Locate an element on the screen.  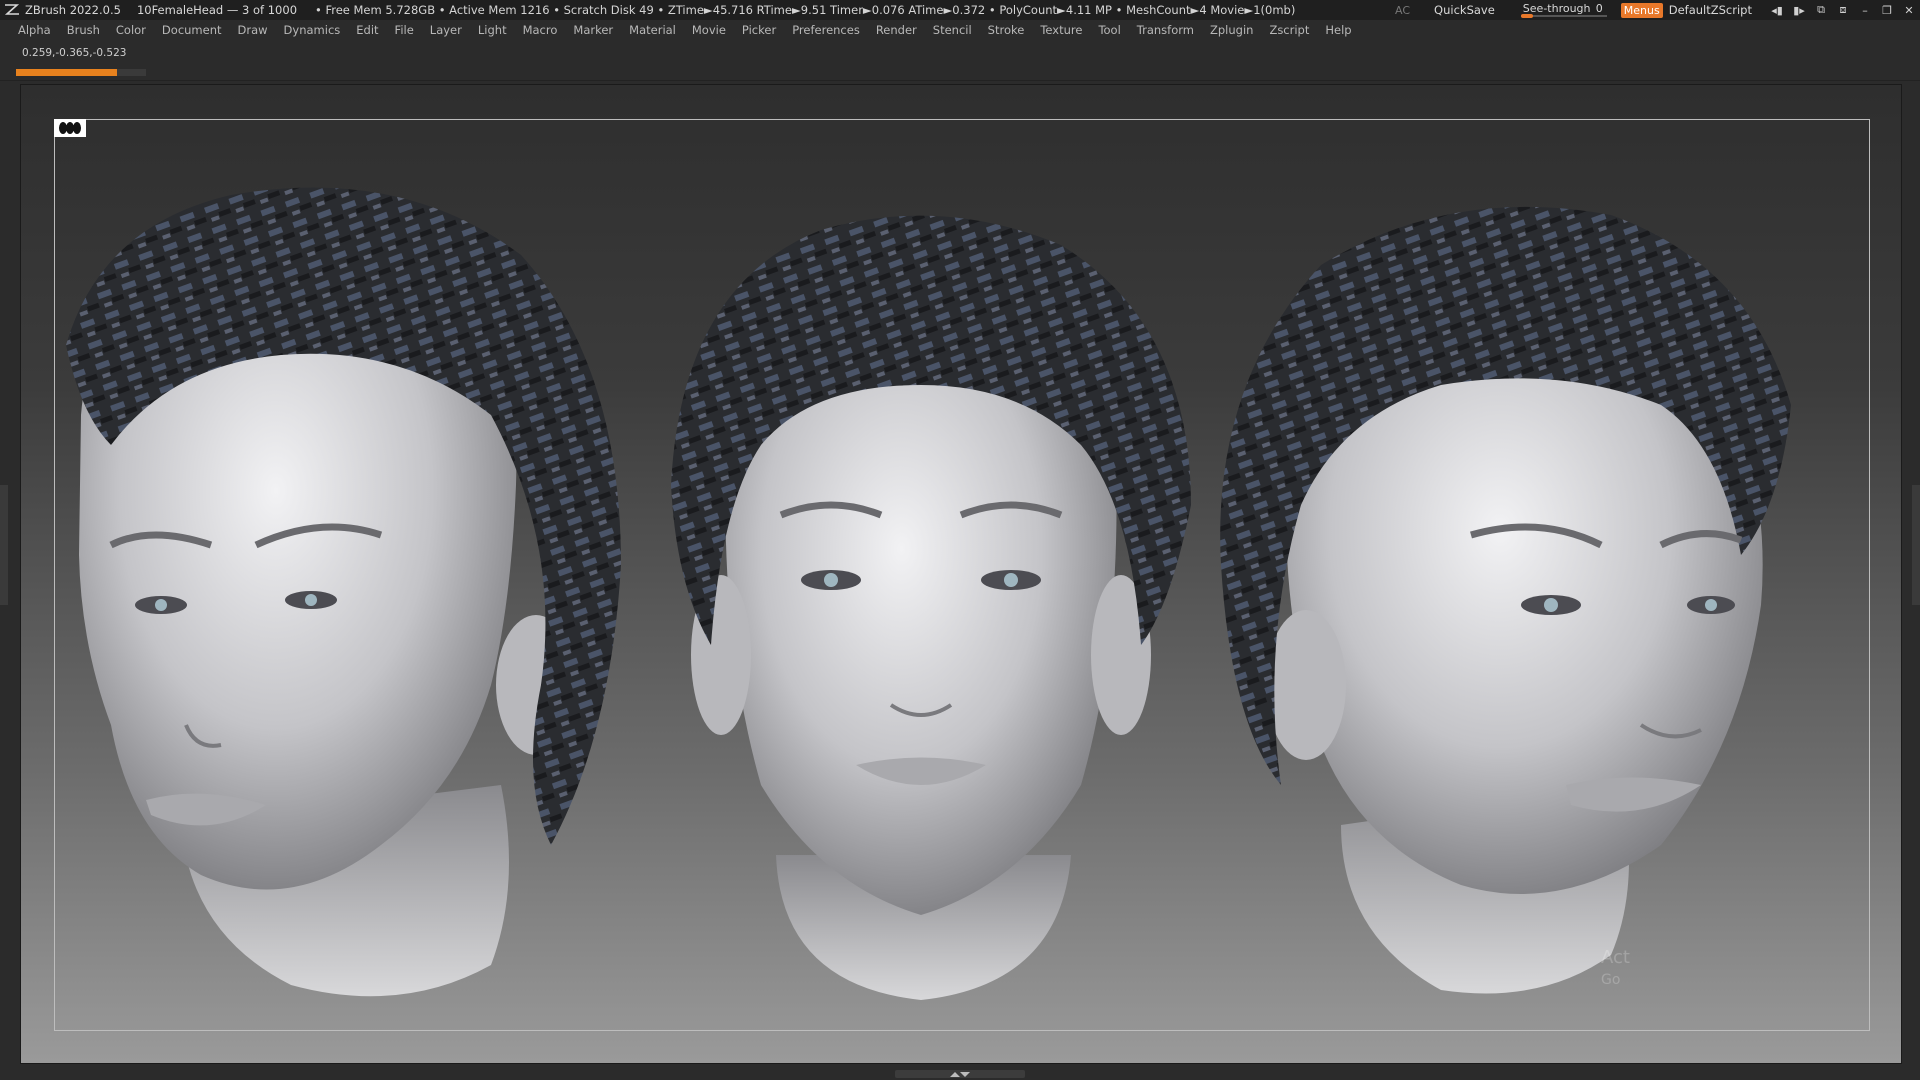
menu-layer: Layer is located at coordinates (446, 32).